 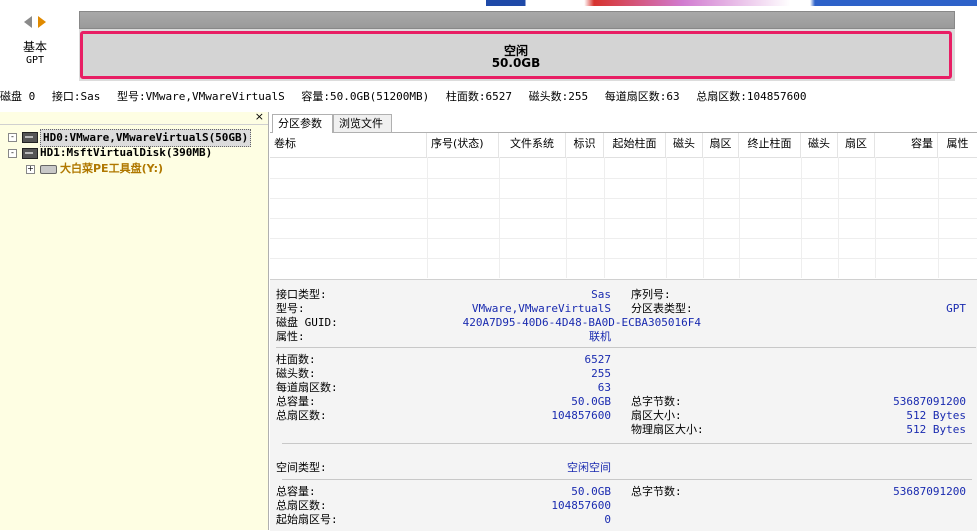 I want to click on interface-type-label: 接口类型:, so click(x=301, y=294).